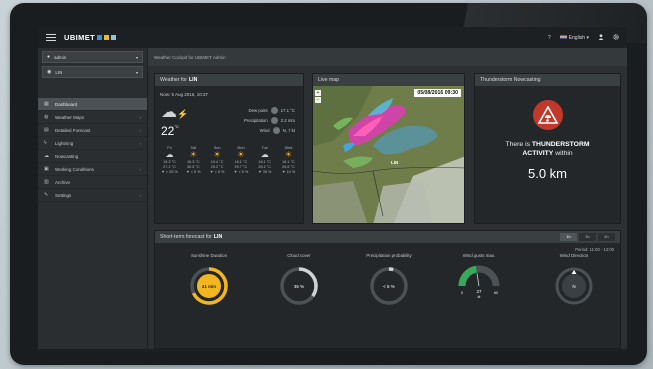 This screenshot has height=369, width=653. I want to click on top-right-controls: ? English ▾, so click(583, 37).